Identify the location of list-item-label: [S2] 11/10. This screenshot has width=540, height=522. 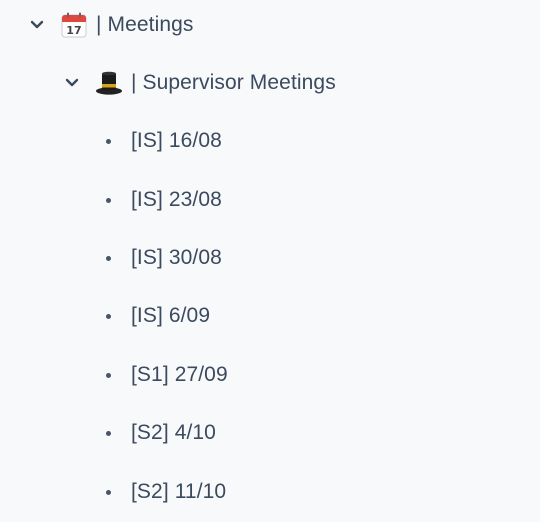
(179, 491).